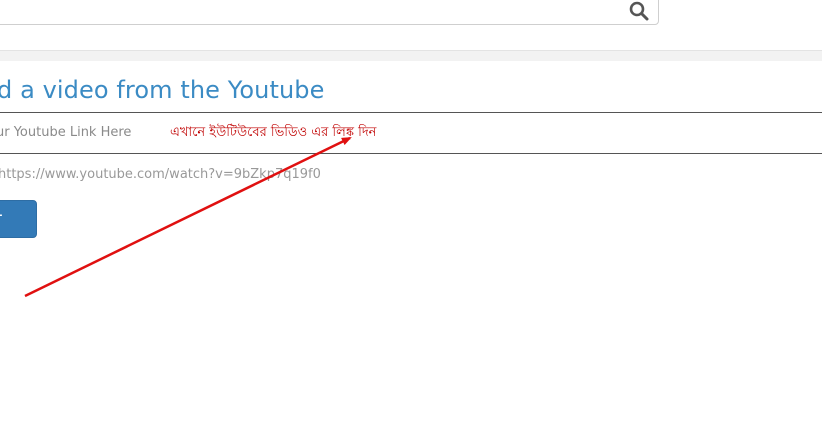  What do you see at coordinates (411, 56) in the screenshot?
I see `header-shadow` at bounding box center [411, 56].